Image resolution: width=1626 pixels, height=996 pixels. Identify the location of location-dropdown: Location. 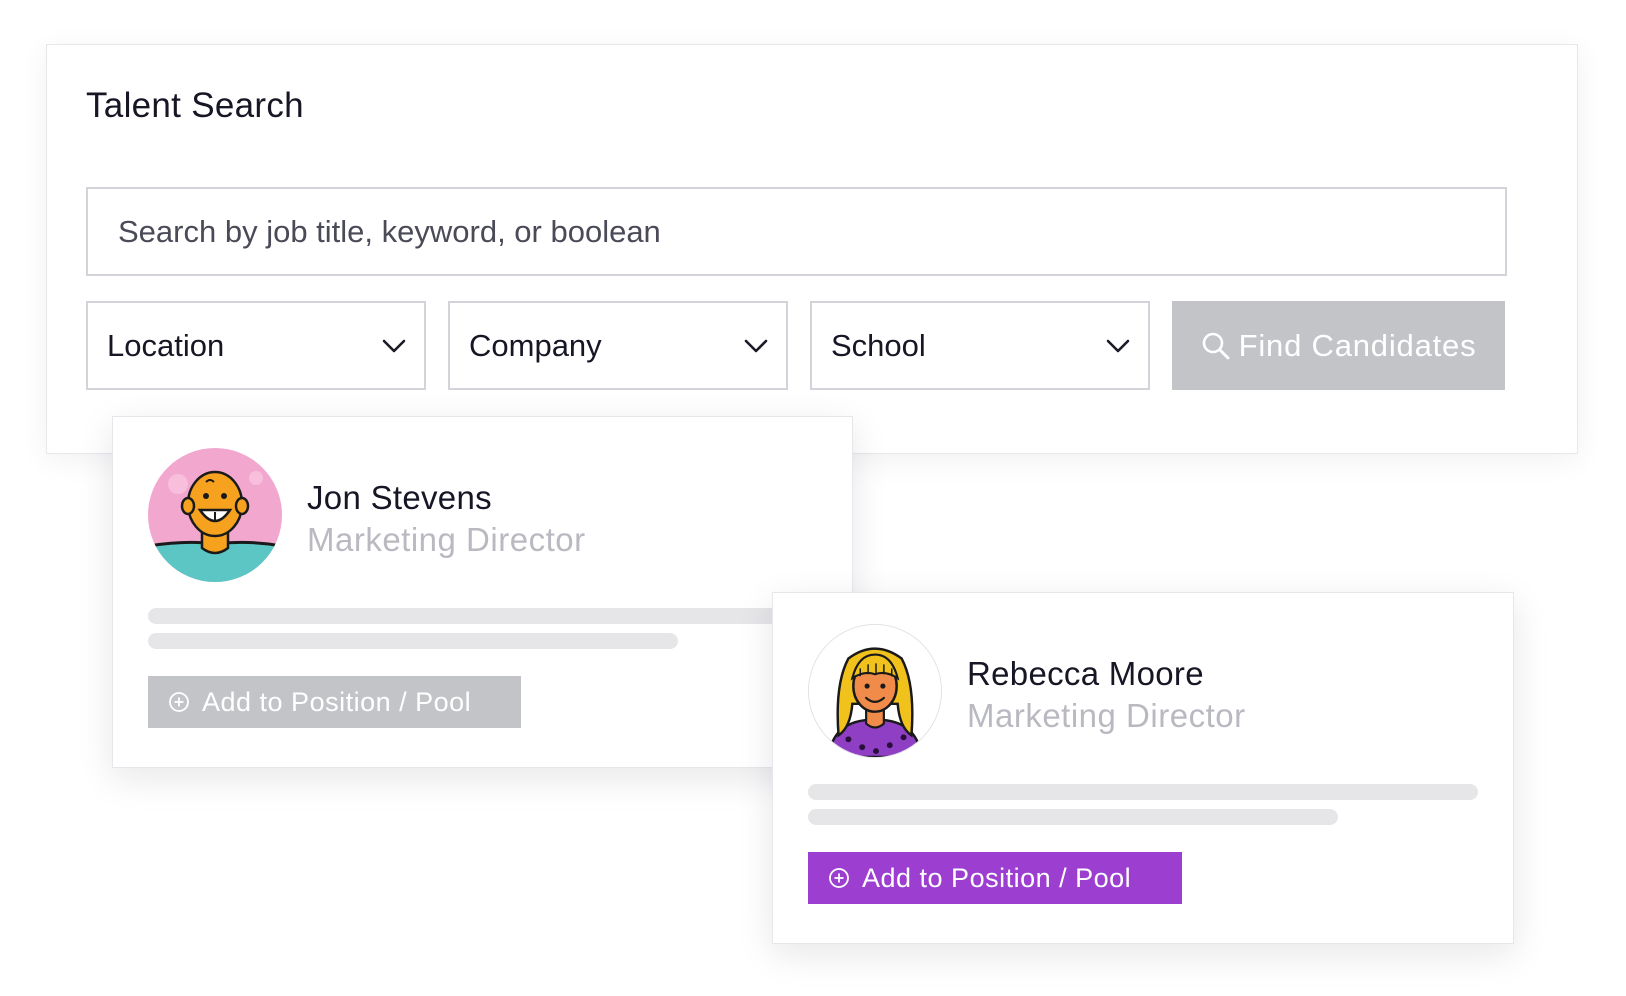
(256, 345).